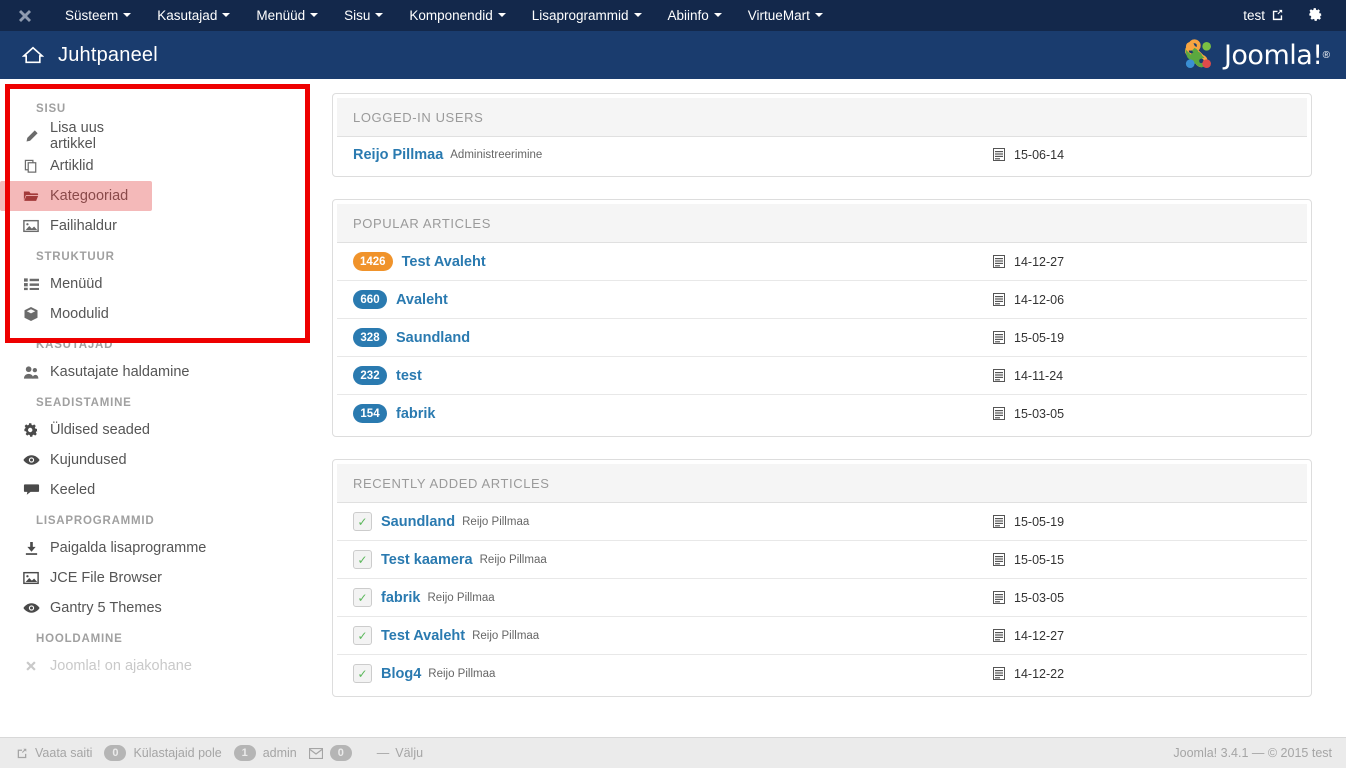  What do you see at coordinates (120, 548) in the screenshot?
I see `sidebar-item-install-extensions: Paigalda lisaprogramme` at bounding box center [120, 548].